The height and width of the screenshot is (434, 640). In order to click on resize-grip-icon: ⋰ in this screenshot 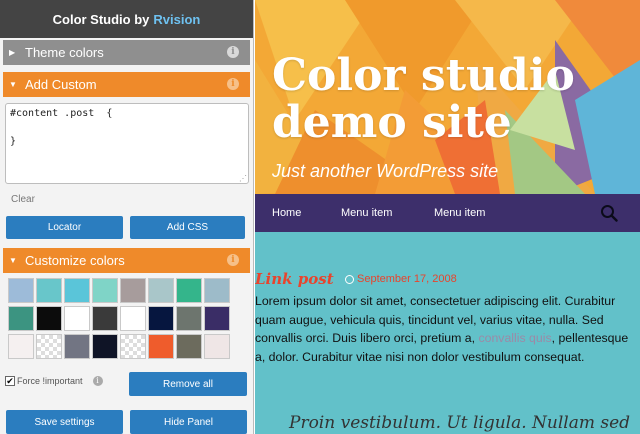, I will do `click(243, 179)`.